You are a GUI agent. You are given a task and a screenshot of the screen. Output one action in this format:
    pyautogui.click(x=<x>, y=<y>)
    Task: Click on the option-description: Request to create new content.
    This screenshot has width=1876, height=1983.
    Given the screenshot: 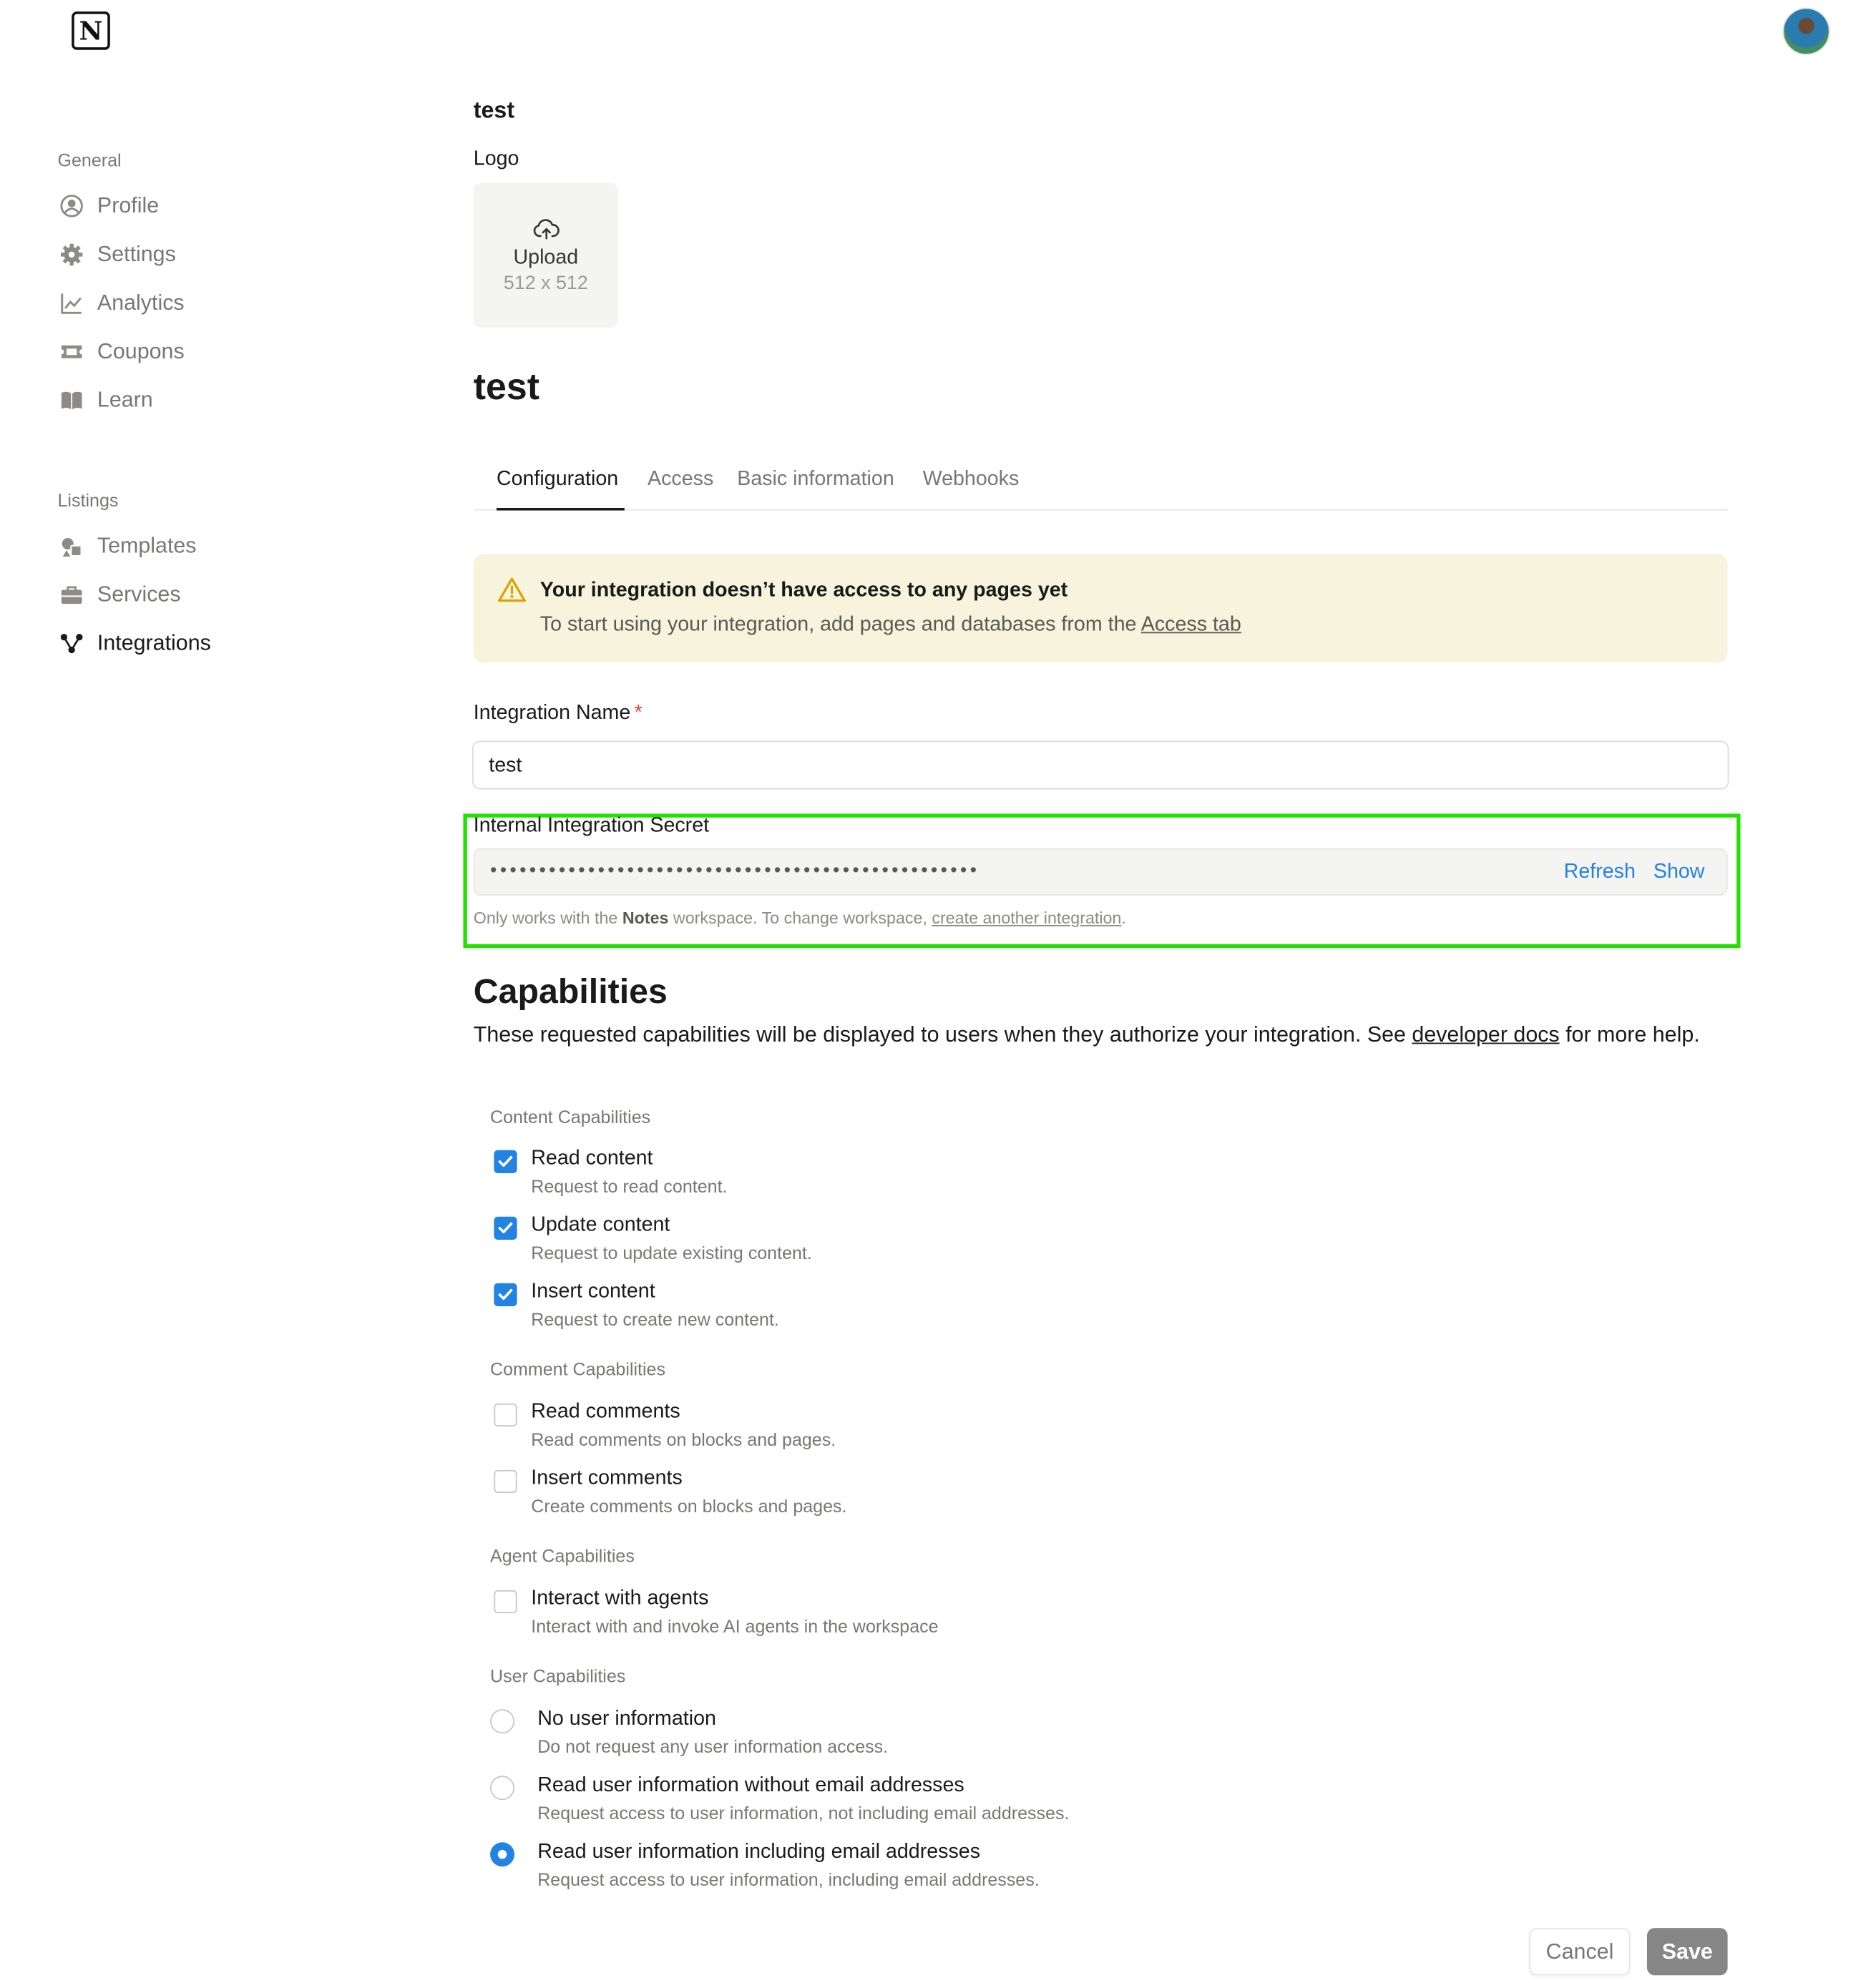 What is the action you would take?
    pyautogui.click(x=655, y=1319)
    